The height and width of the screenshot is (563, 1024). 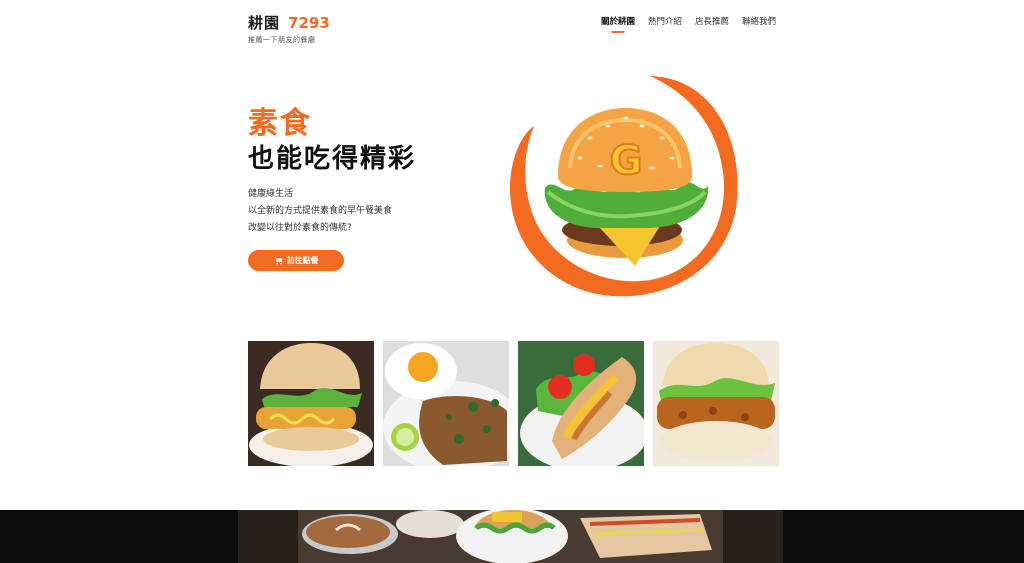 What do you see at coordinates (280, 123) in the screenshot?
I see `hero-title-accent: 素食` at bounding box center [280, 123].